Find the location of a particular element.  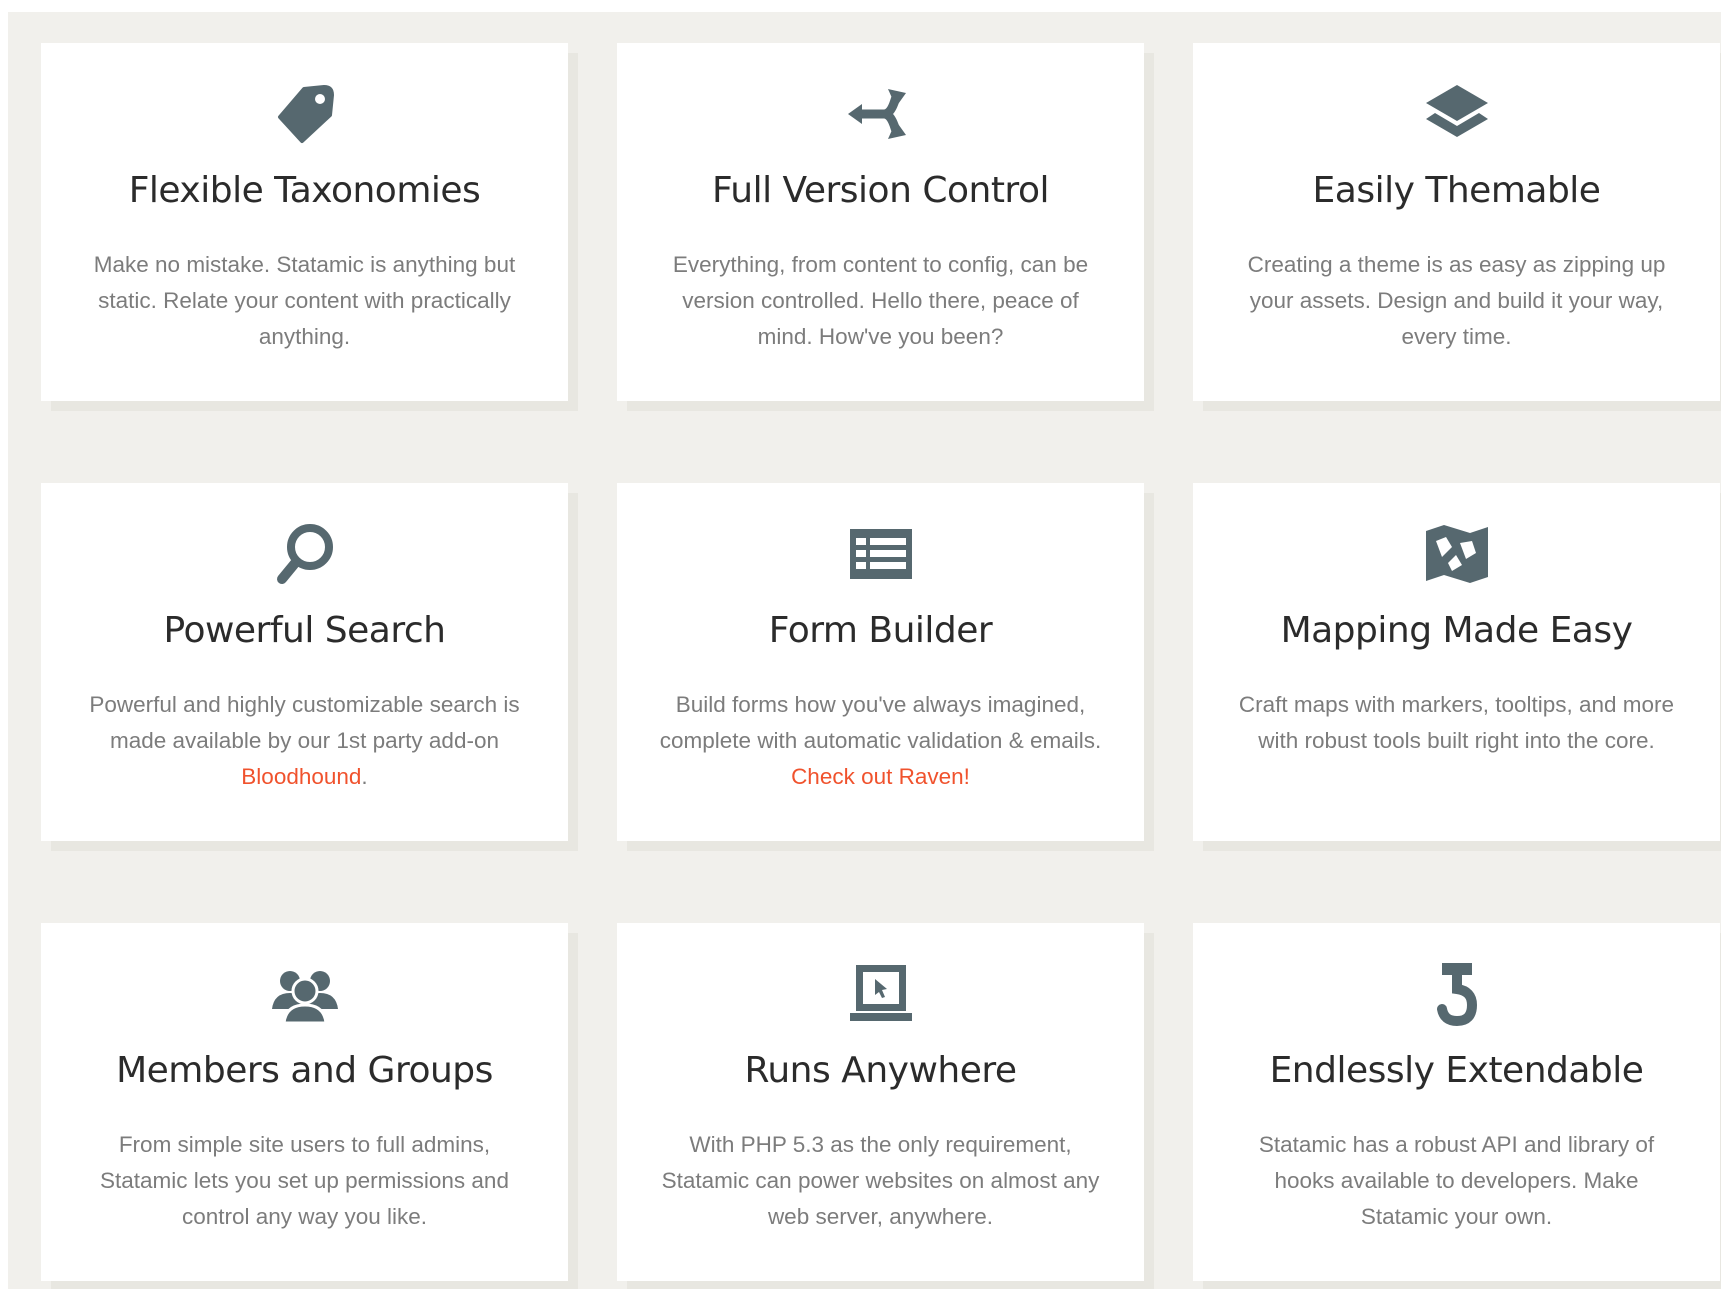

feature-title: Easily Themable is located at coordinates (1456, 190).